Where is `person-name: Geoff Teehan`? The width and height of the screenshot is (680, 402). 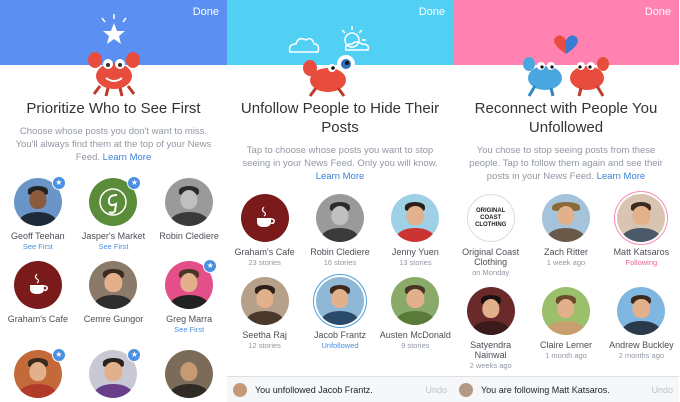 person-name: Geoff Teehan is located at coordinates (37, 236).